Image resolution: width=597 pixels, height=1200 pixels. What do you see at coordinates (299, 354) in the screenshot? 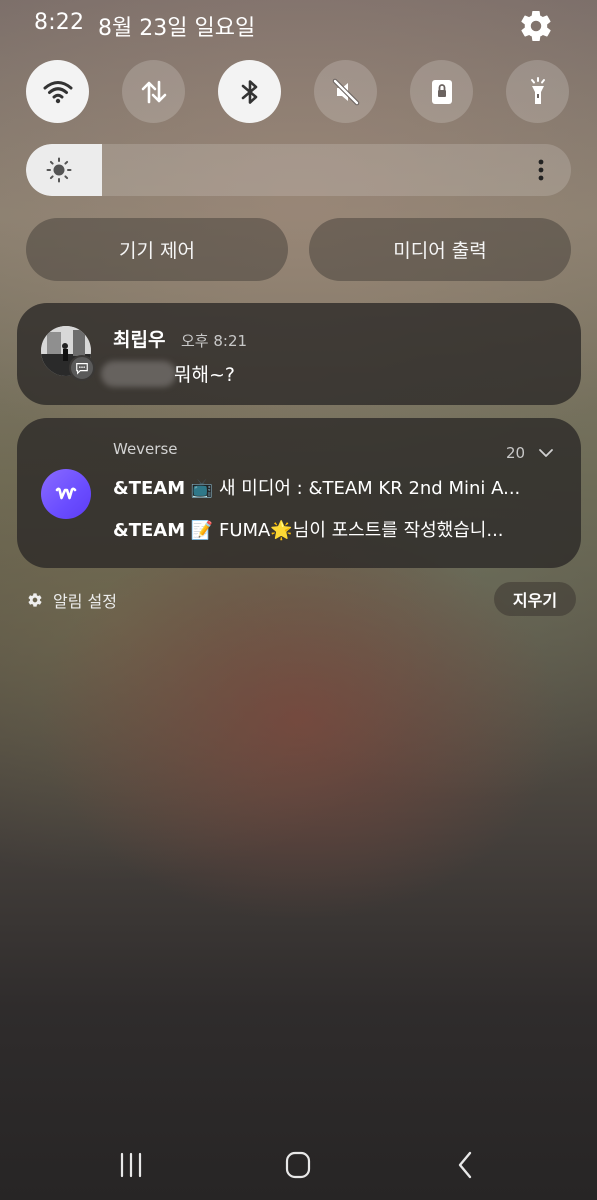
I see `message-notification: 최립우 오후 8:21 뭐해~?` at bounding box center [299, 354].